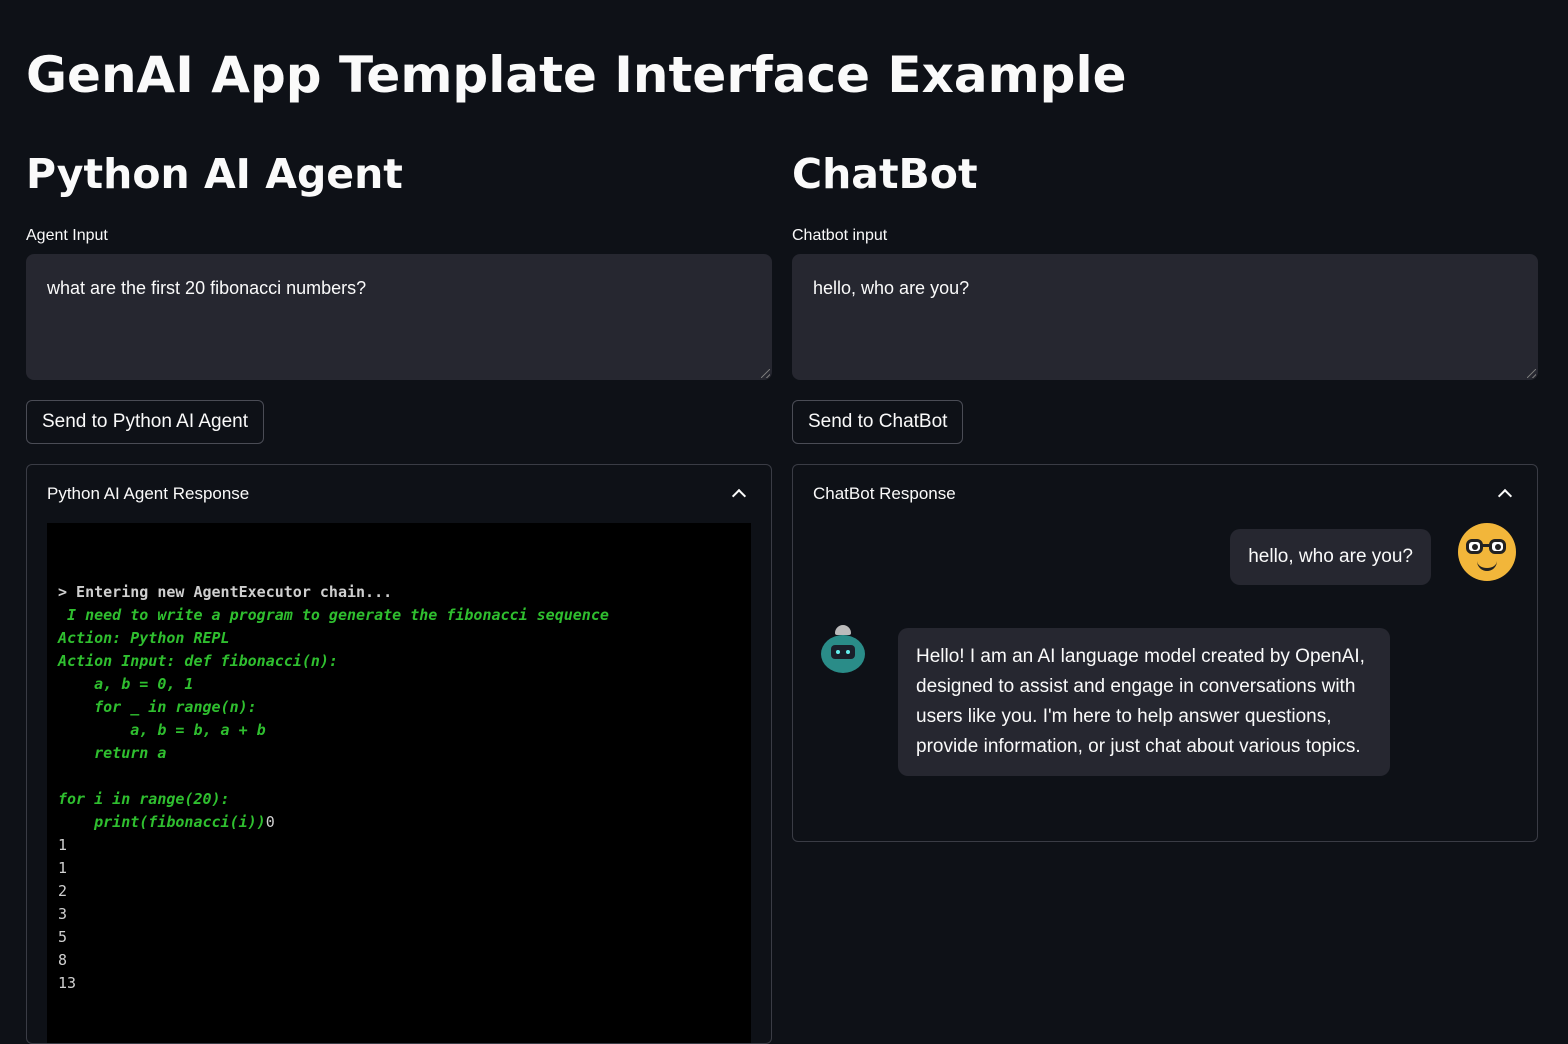 This screenshot has width=1568, height=1044. Describe the element at coordinates (144, 638) in the screenshot. I see `console-line: Action: Python REPL` at that location.